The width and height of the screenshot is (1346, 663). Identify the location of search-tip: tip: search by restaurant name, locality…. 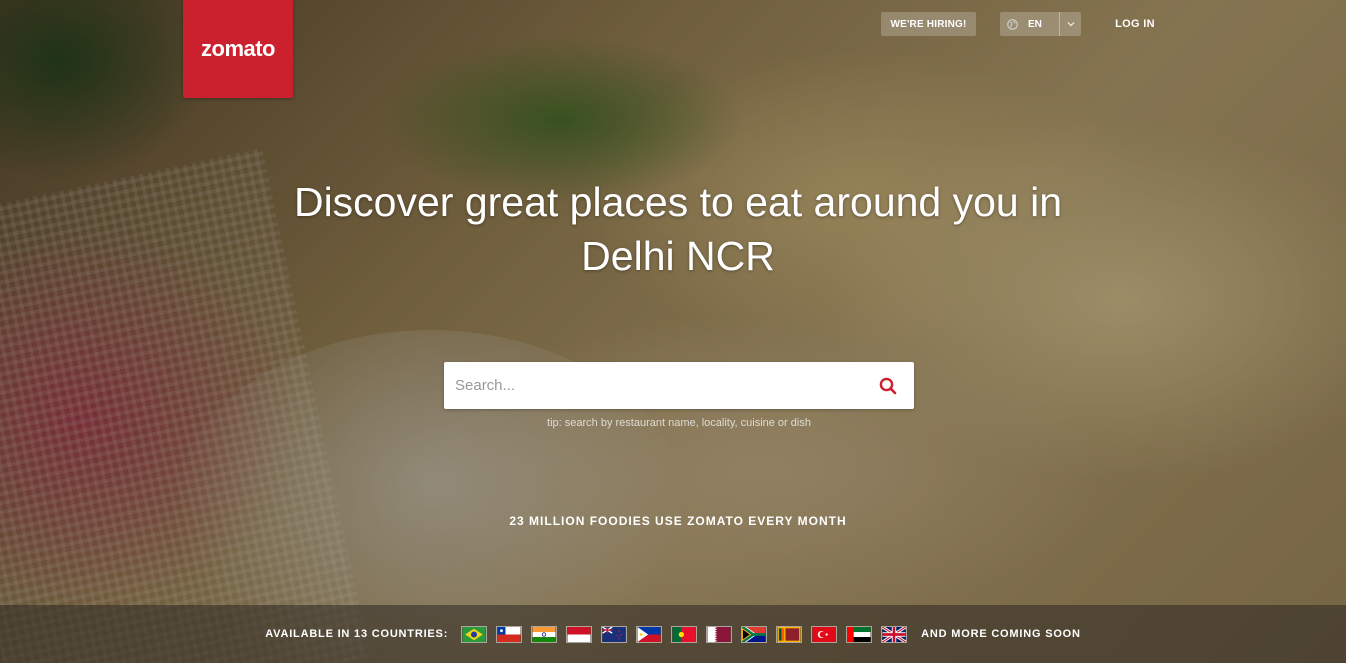
(679, 423).